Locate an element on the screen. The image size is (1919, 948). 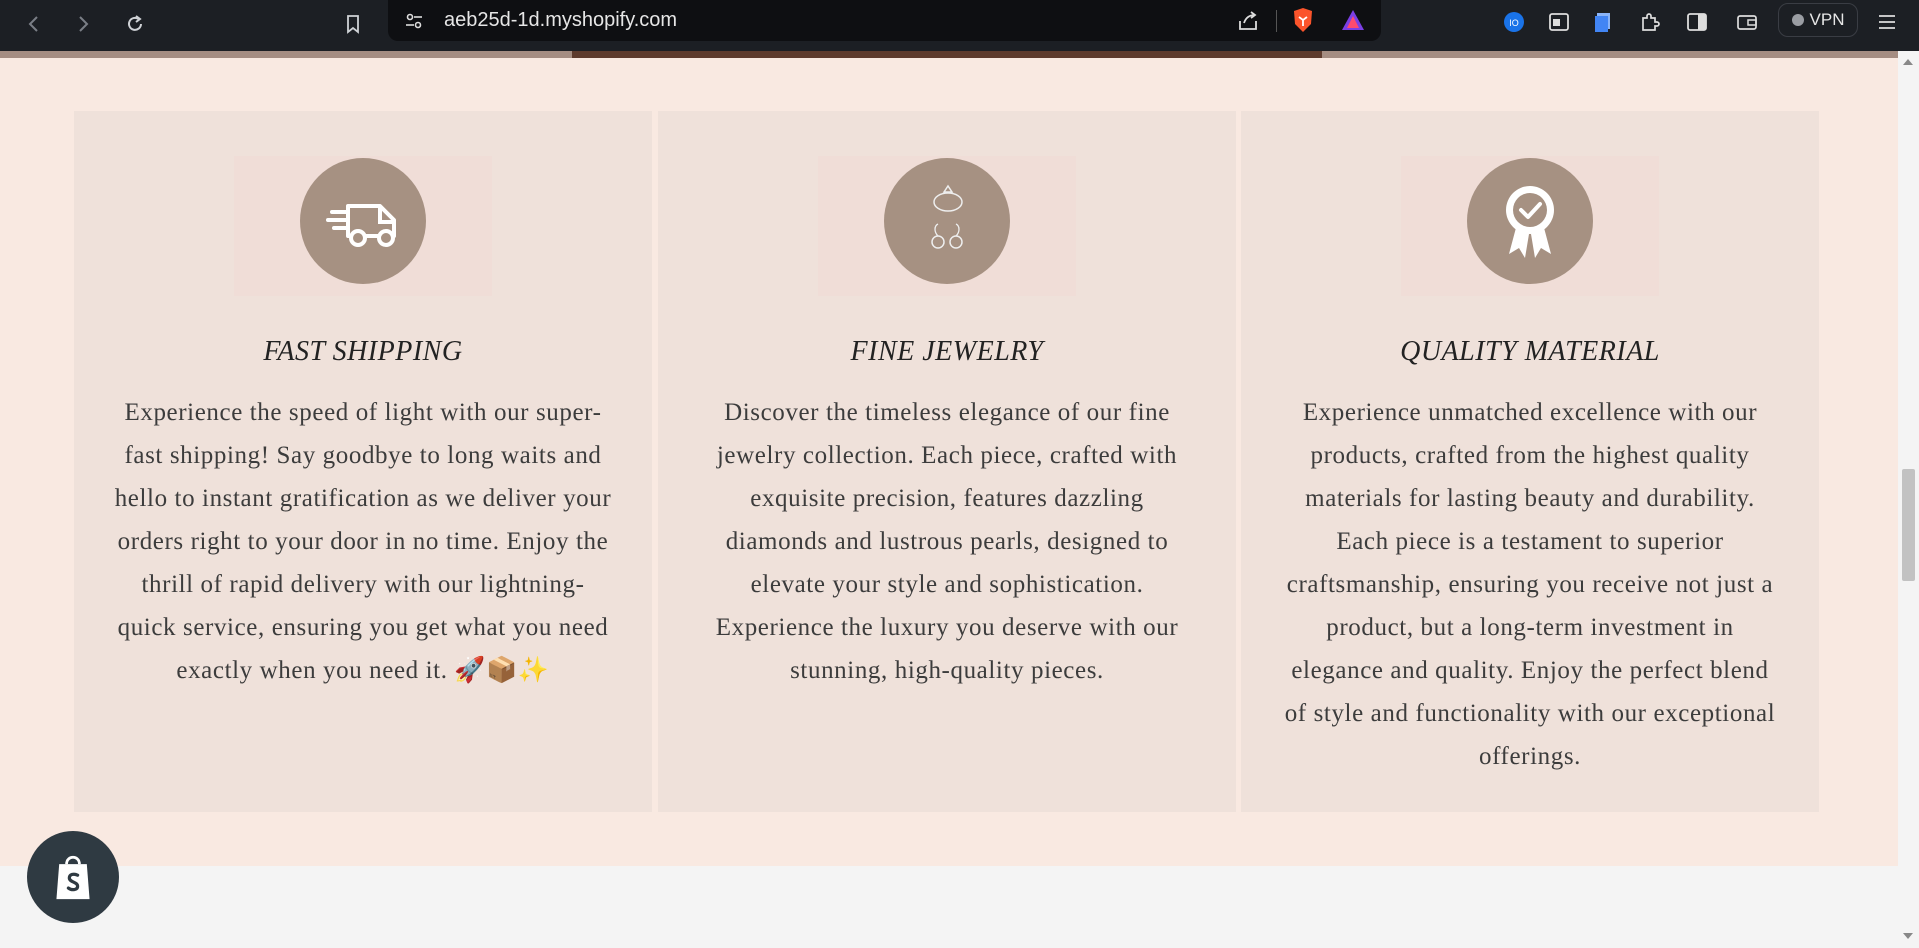
chevron-left-icon is located at coordinates (33, 24).